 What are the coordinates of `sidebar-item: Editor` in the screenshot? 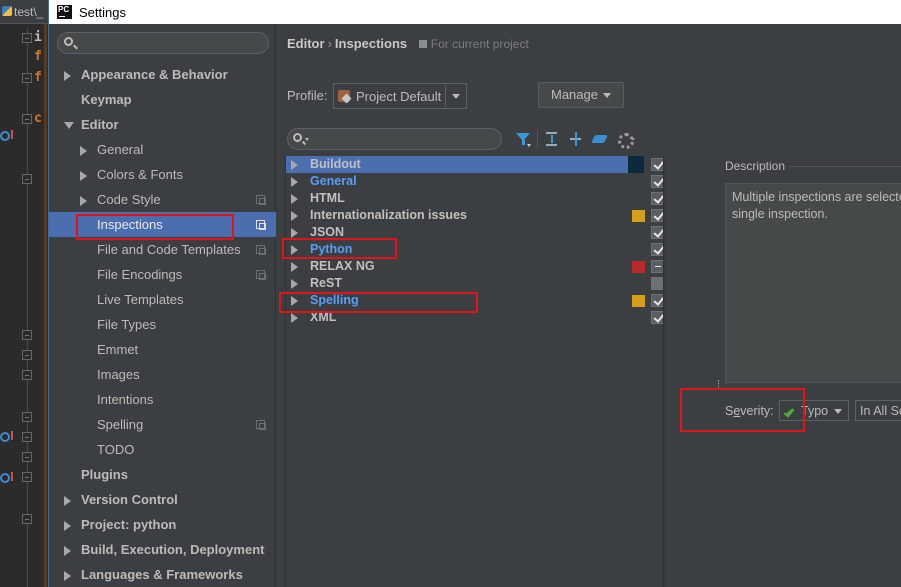 It's located at (162, 124).